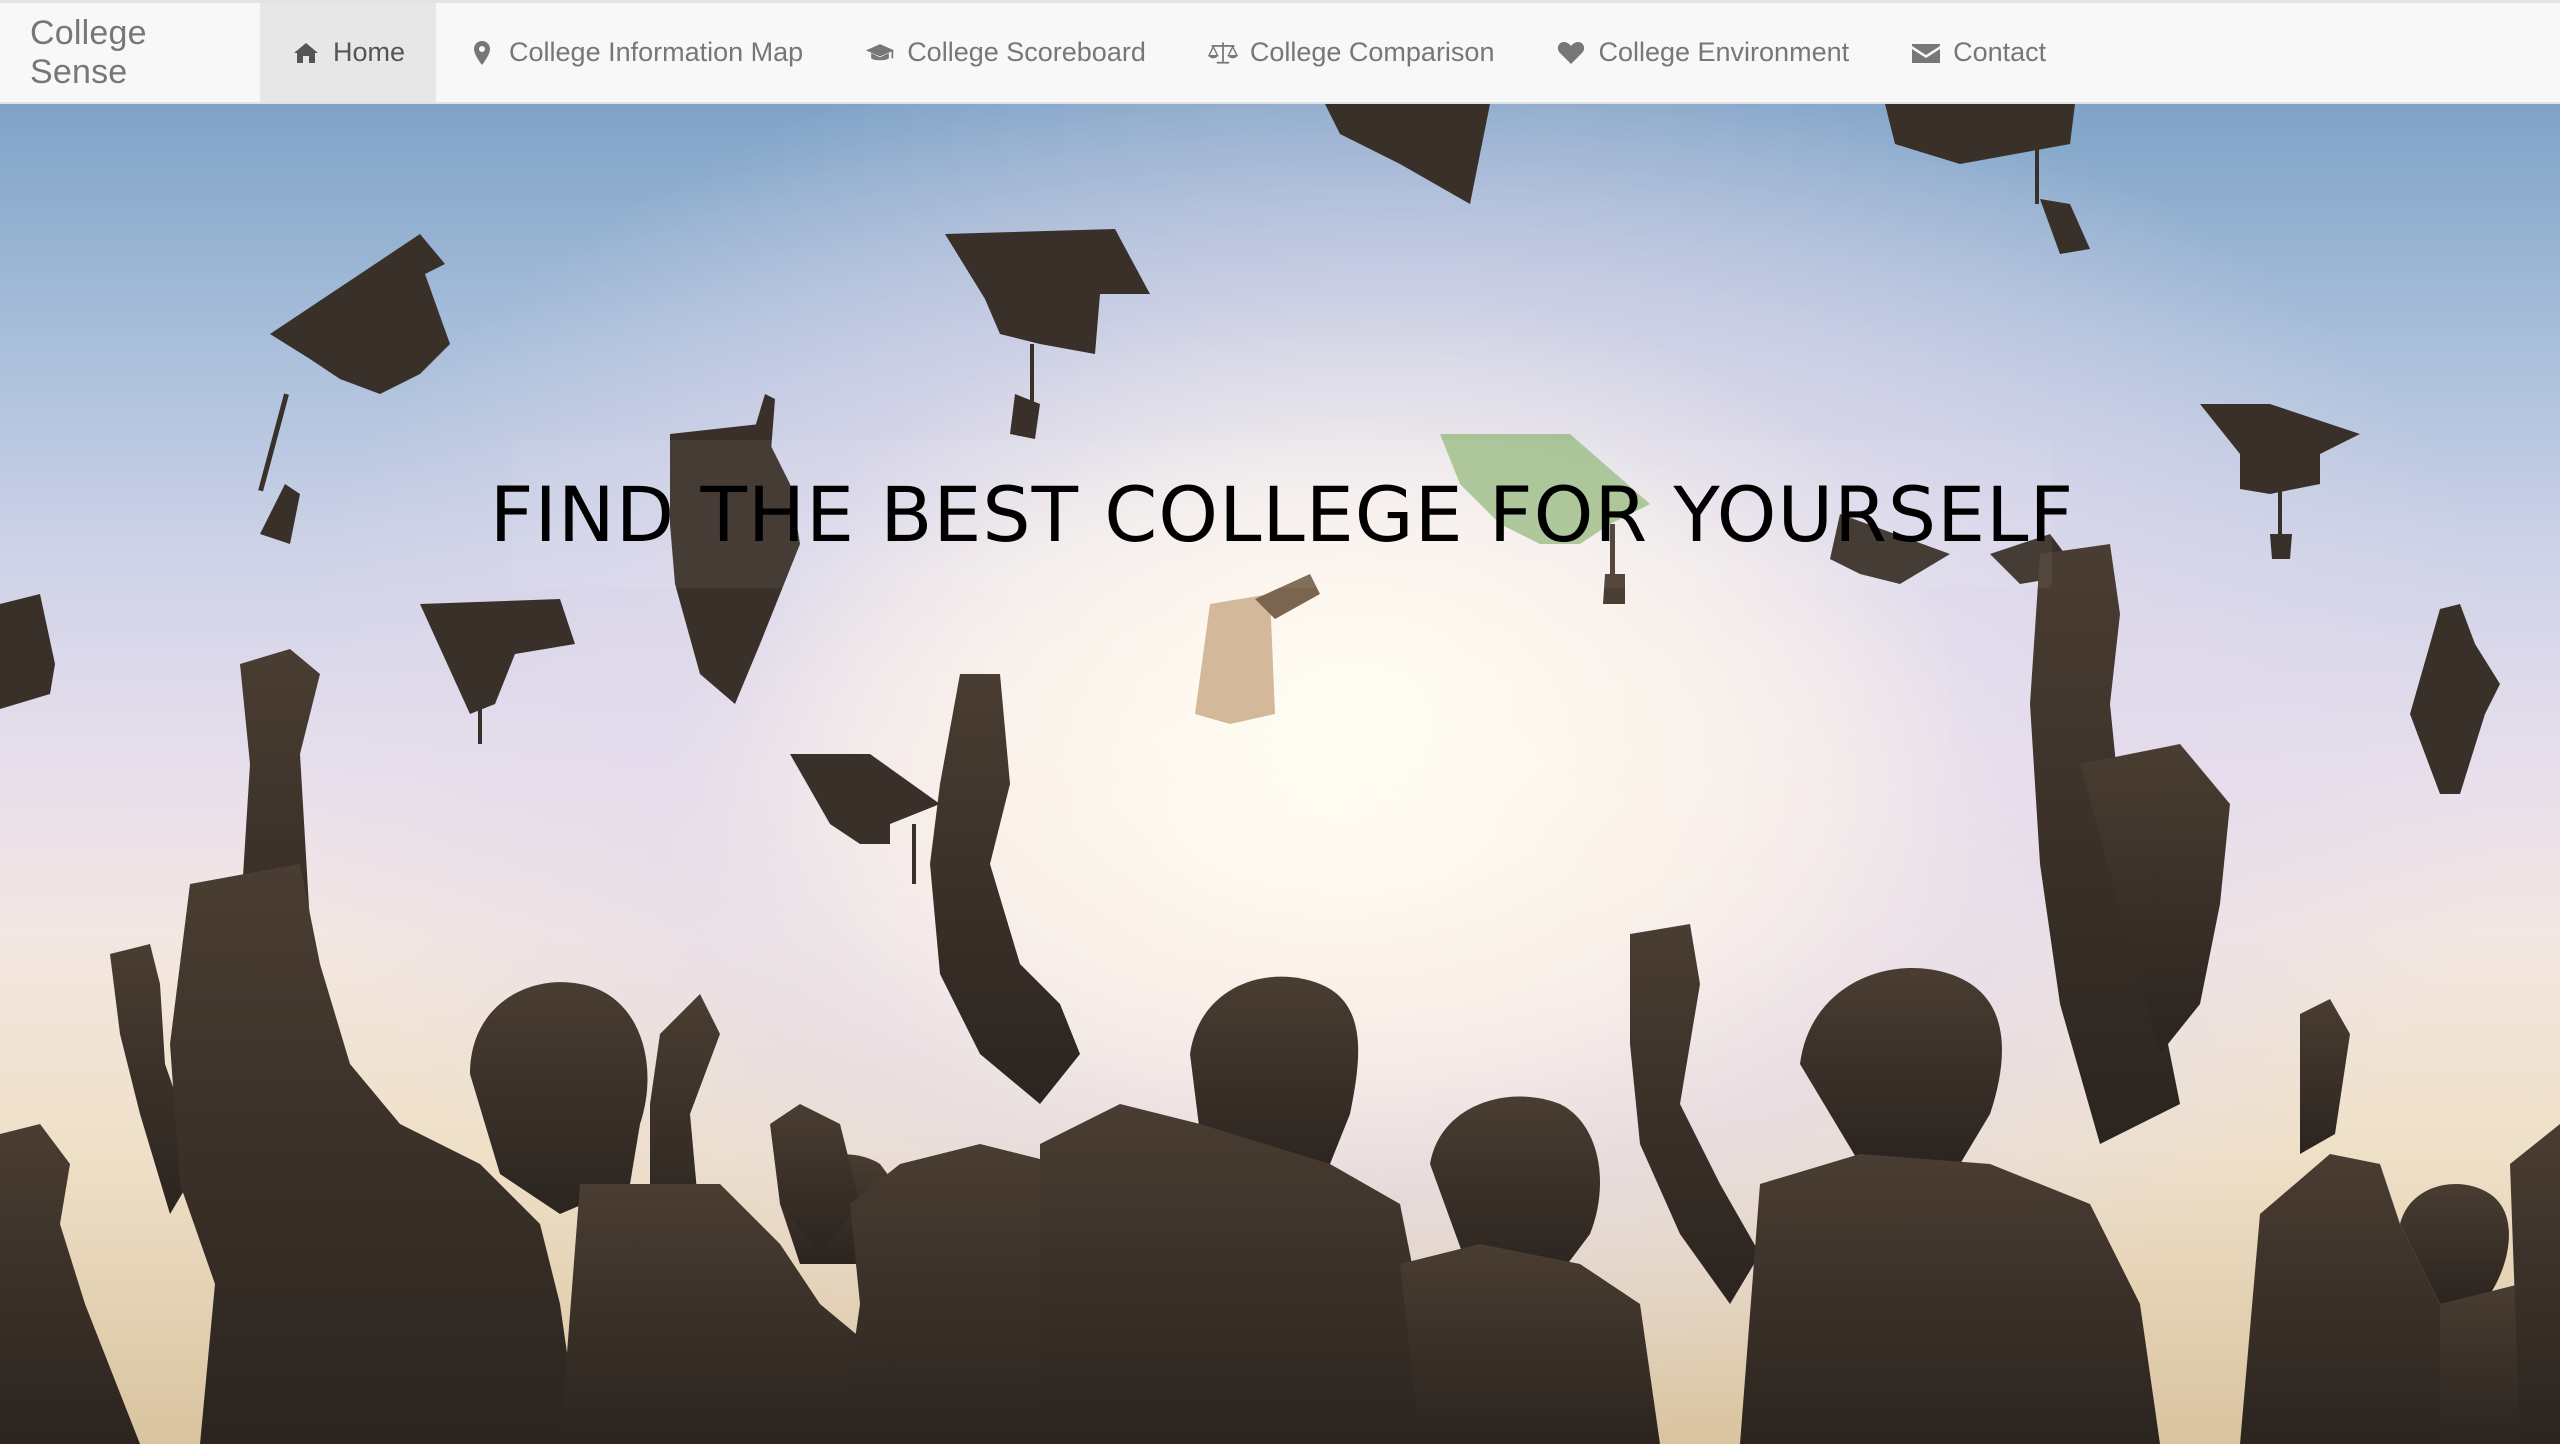 This screenshot has height=1444, width=2560. I want to click on map-marker-icon, so click(482, 53).